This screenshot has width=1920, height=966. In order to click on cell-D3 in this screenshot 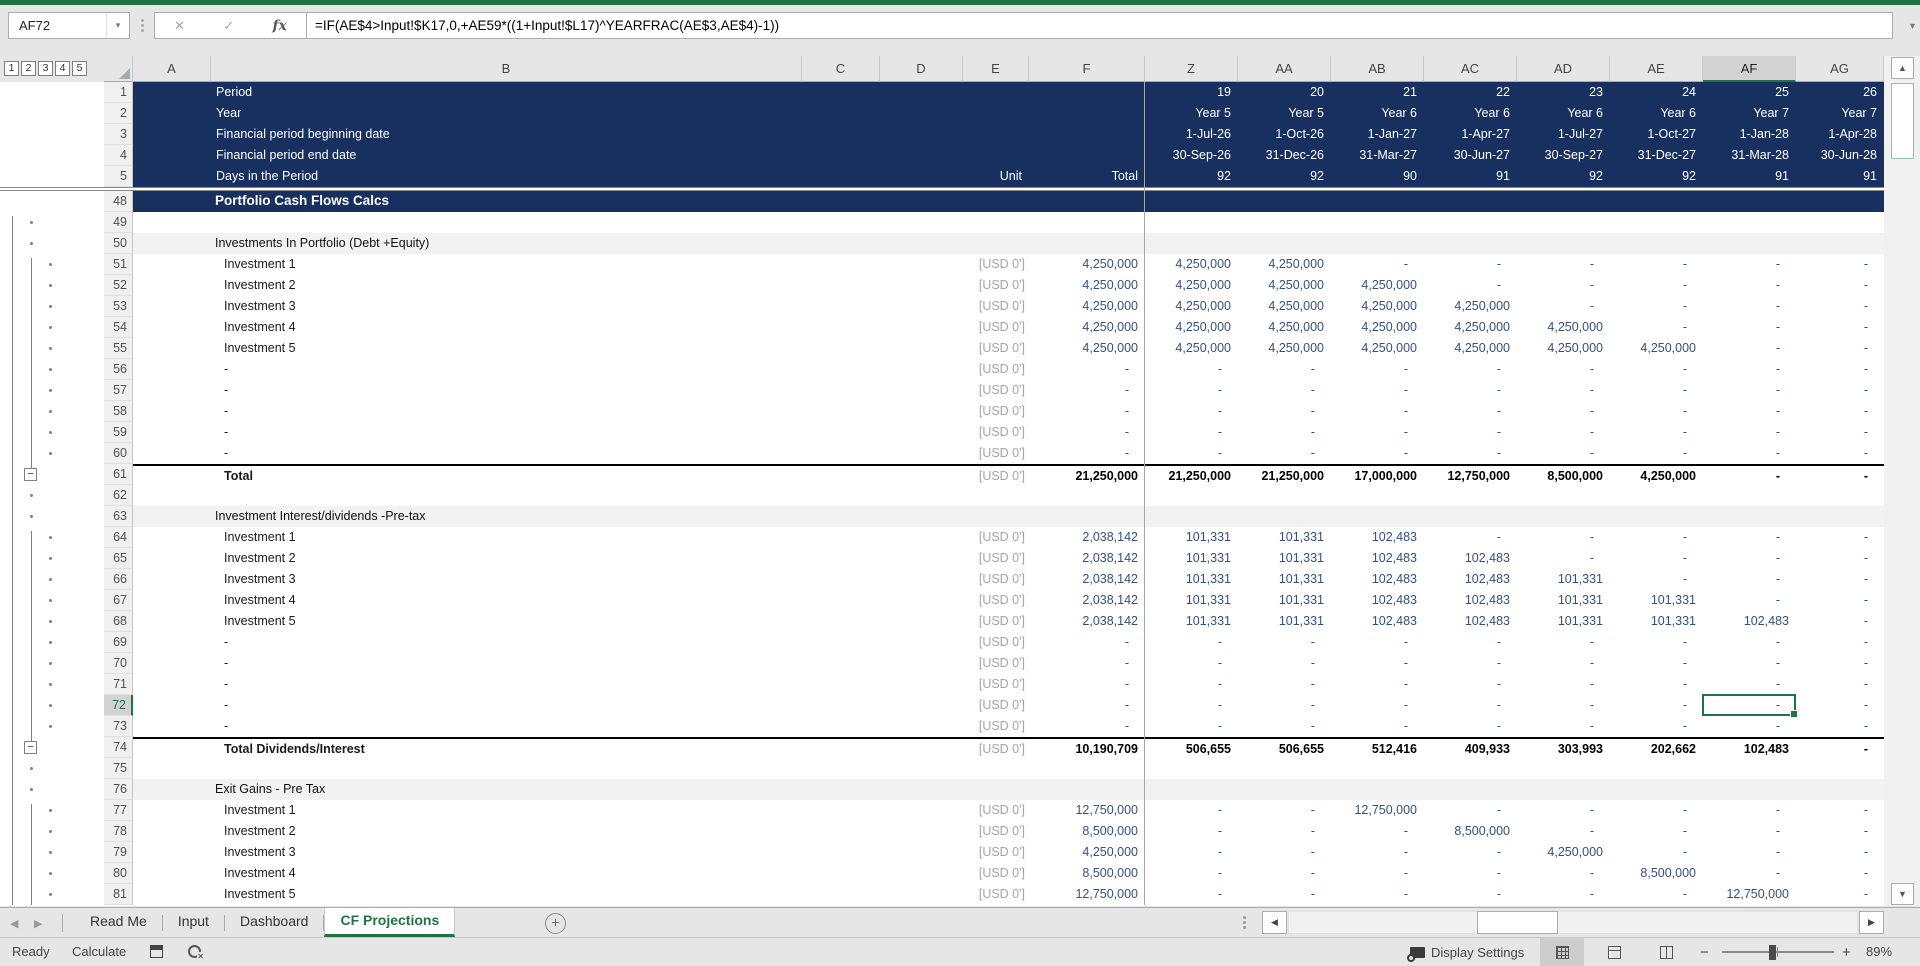, I will do `click(921, 134)`.